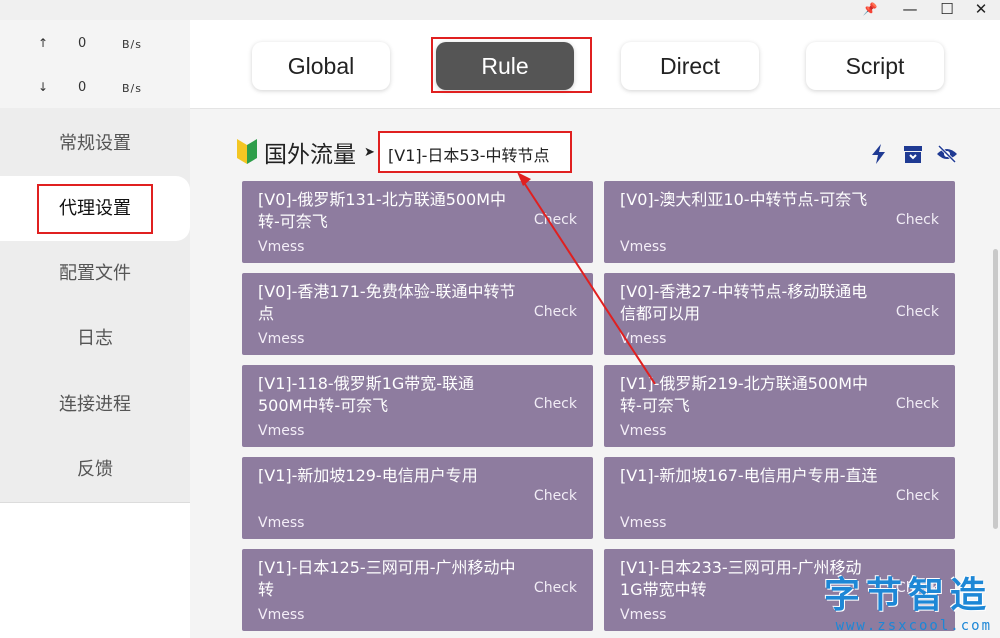  Describe the element at coordinates (500, 10) in the screenshot. I see `title-bar: 📌 — ☐ ✕` at that location.